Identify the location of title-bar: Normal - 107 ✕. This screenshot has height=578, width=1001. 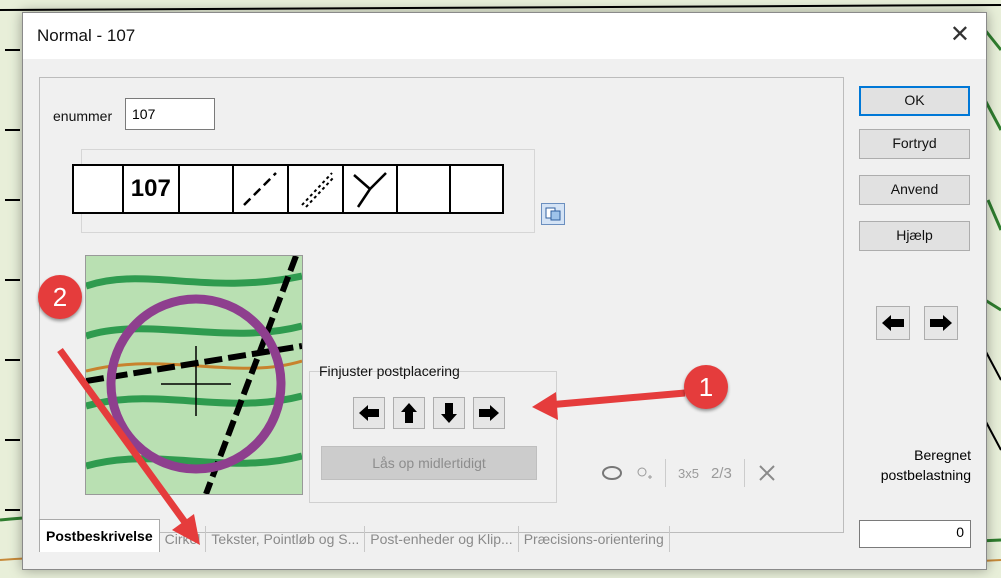
(504, 36).